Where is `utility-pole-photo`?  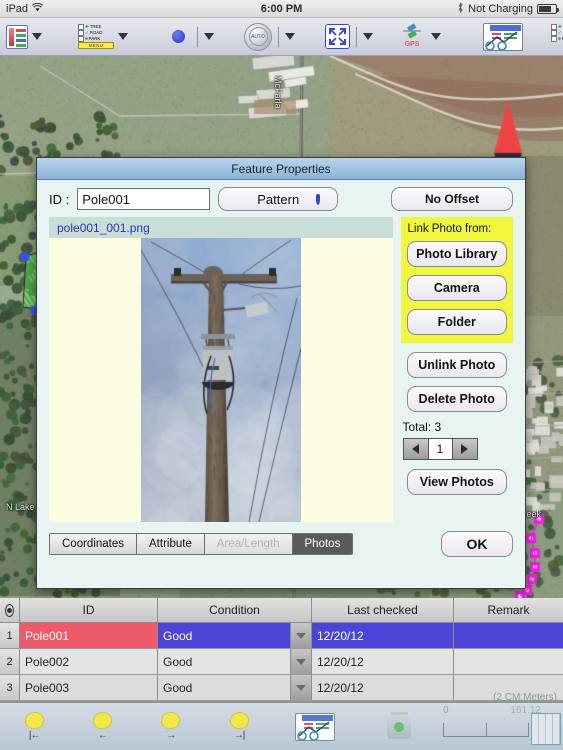 utility-pole-photo is located at coordinates (220, 380).